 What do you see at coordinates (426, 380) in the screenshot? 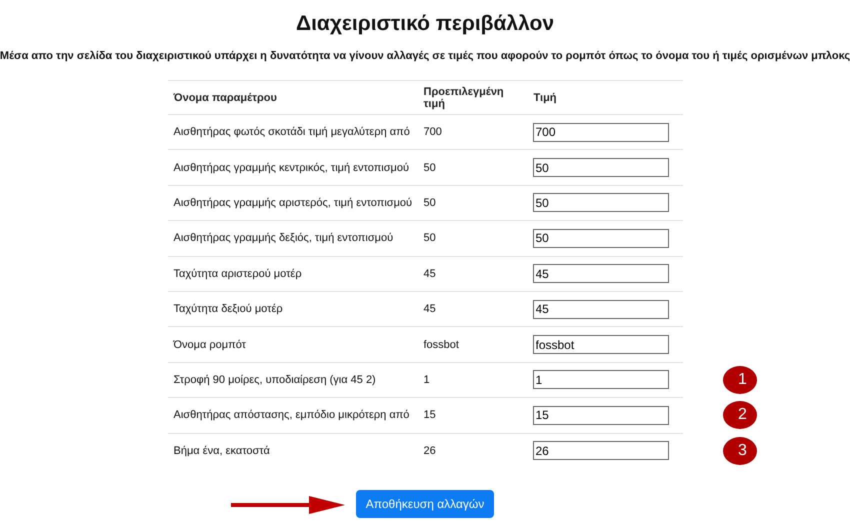
I see `default-value: 1` at bounding box center [426, 380].